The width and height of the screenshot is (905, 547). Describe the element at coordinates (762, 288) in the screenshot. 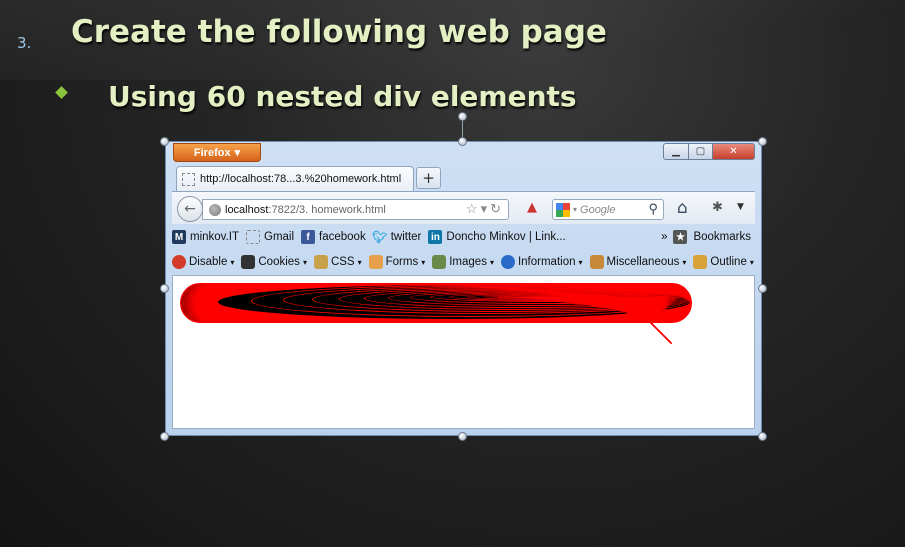

I see `resize-handle-right` at that location.